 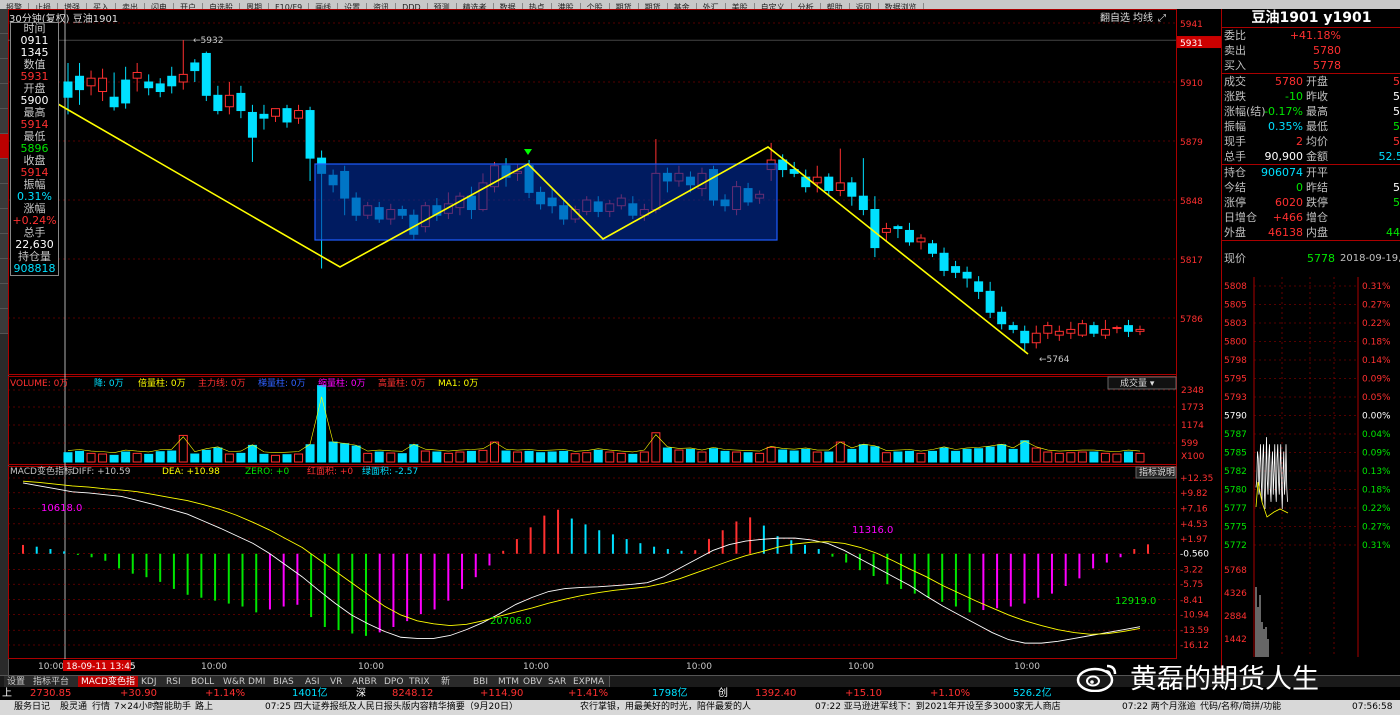 I want to click on quote-row: 外盘 46138内盘 44762, so click(x=1311, y=232).